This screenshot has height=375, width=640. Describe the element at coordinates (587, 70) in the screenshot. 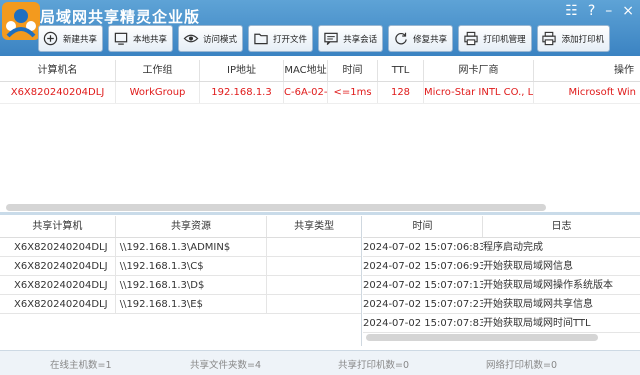

I see `col-actions: 操作` at that location.